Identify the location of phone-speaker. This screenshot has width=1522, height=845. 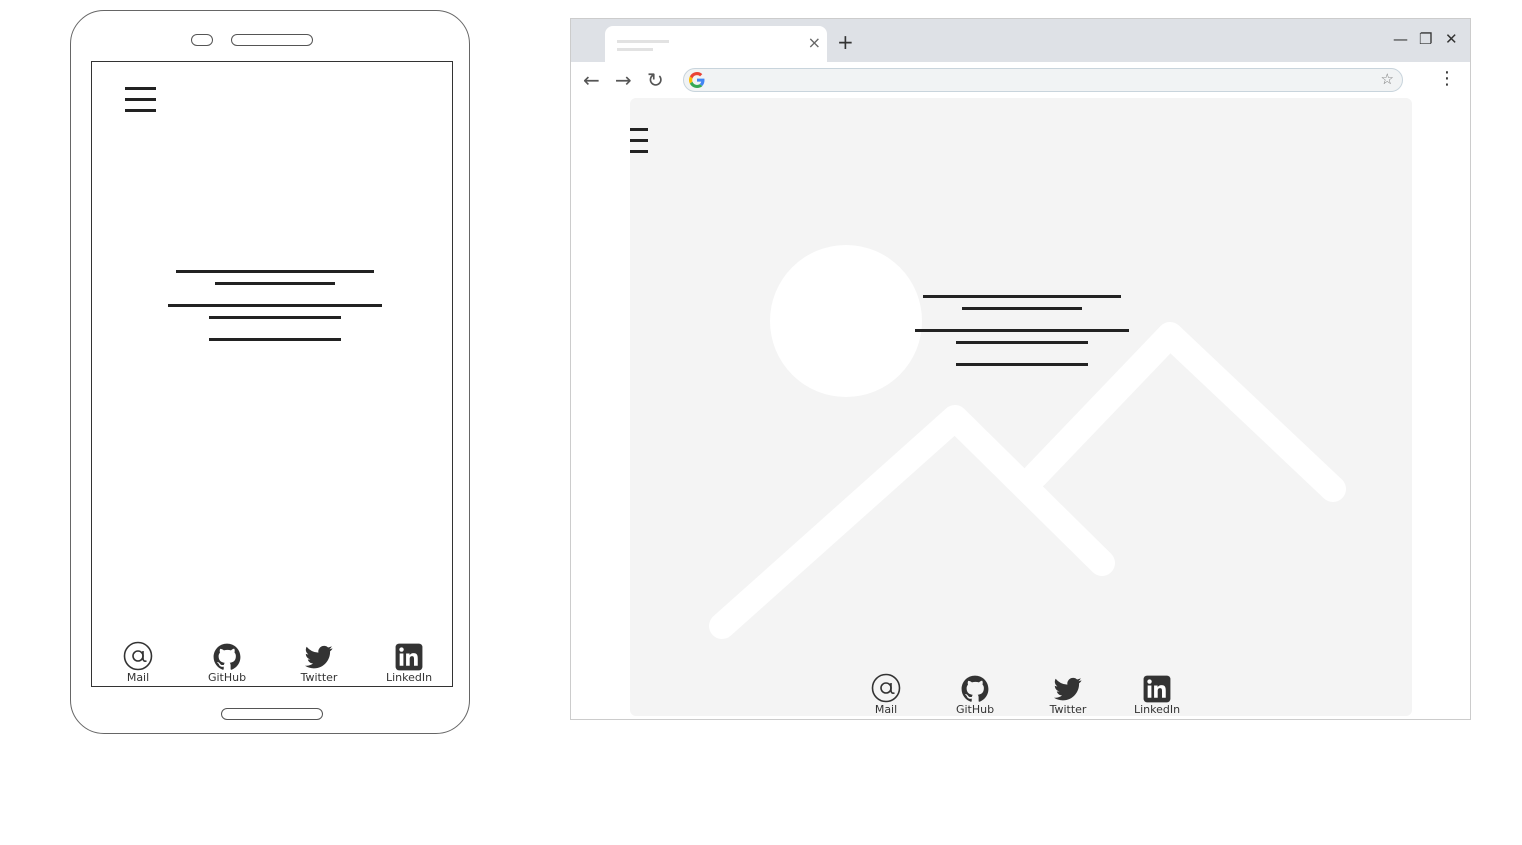
(272, 40).